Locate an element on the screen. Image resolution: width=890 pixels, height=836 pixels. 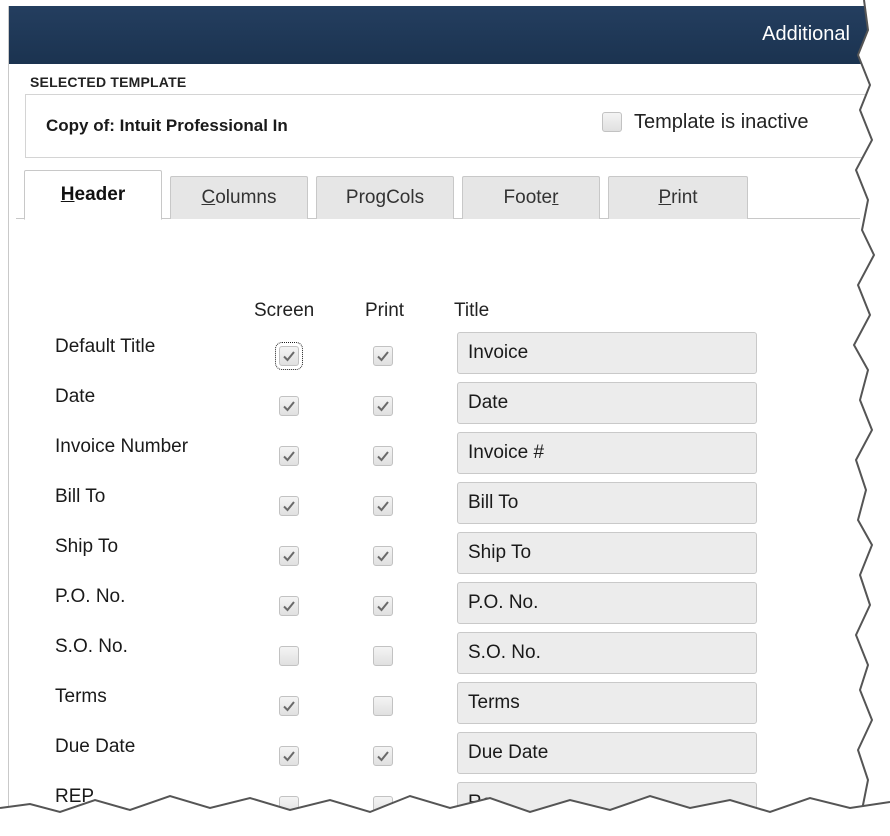
title-field: Bill To is located at coordinates (607, 503).